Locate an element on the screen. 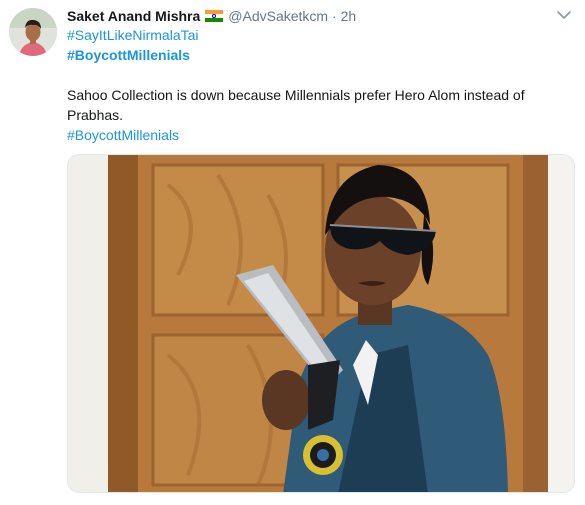 The height and width of the screenshot is (505, 585). author-handle: @AdvSaketkcm is located at coordinates (278, 16).